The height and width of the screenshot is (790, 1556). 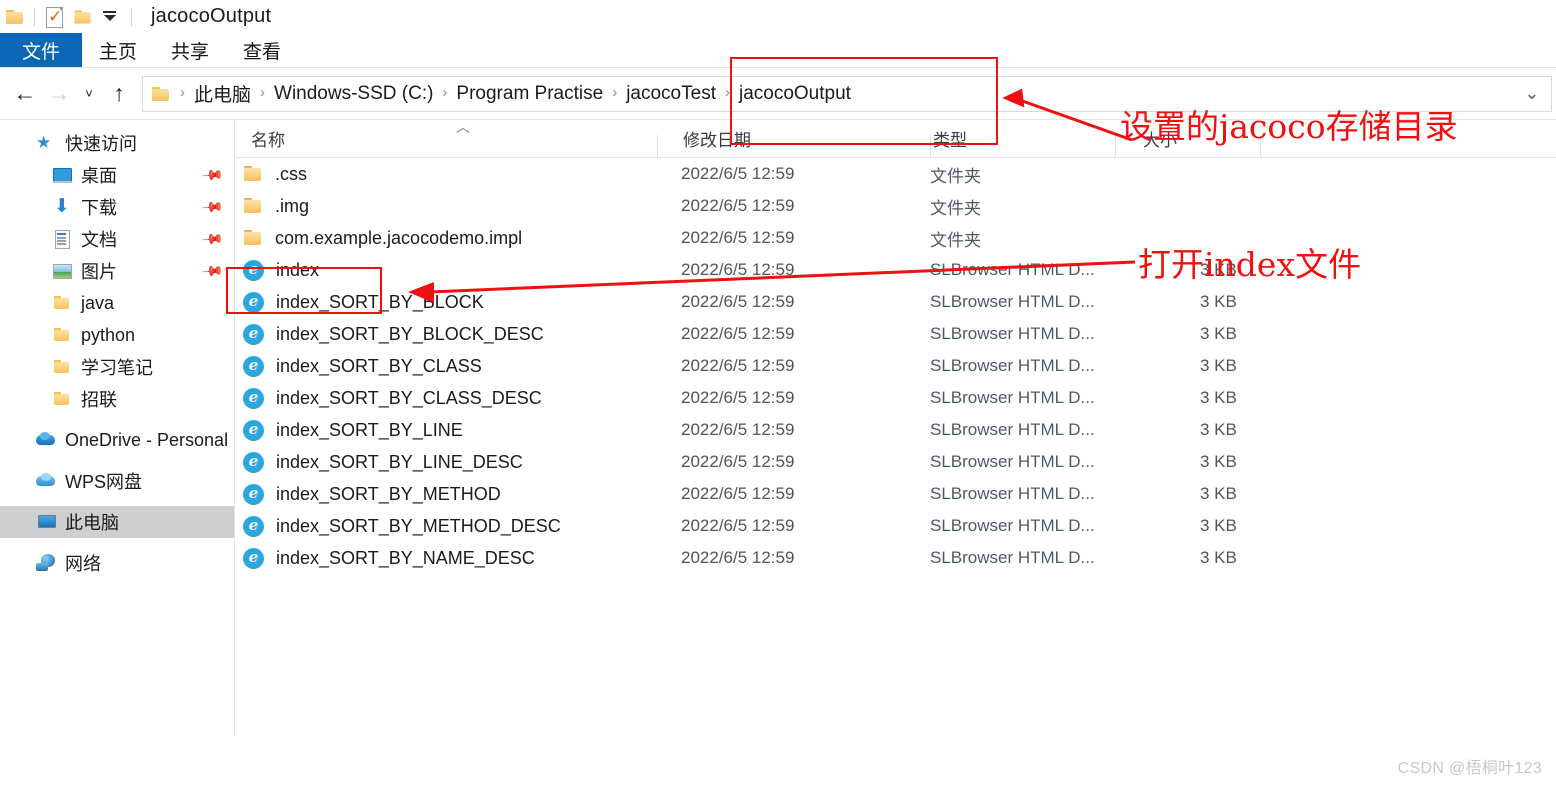 I want to click on sidebar-item-onedrive: OneDrive - Personal, so click(x=117, y=440).